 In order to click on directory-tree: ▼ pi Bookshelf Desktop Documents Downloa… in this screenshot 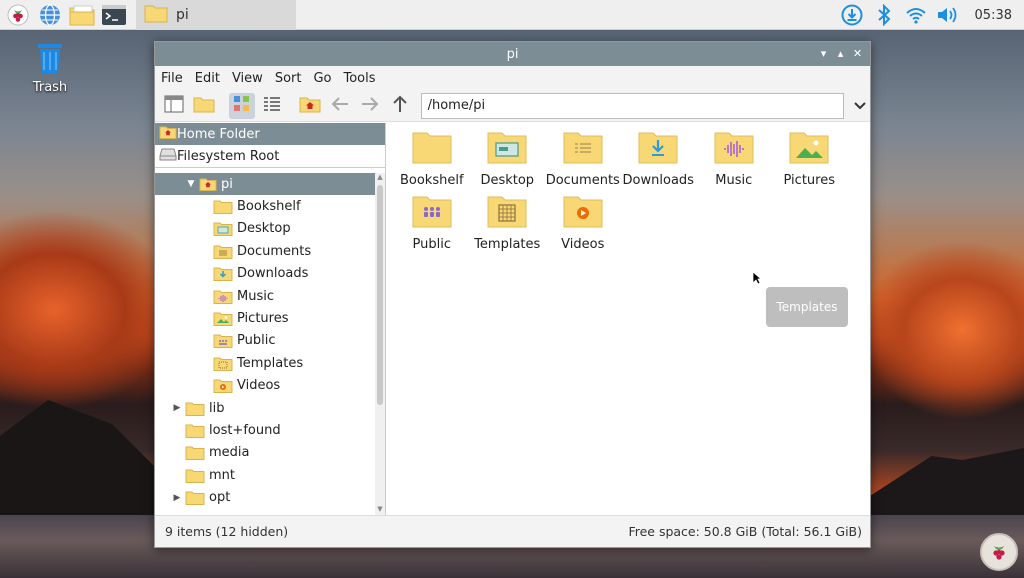, I will do `click(265, 344)`.